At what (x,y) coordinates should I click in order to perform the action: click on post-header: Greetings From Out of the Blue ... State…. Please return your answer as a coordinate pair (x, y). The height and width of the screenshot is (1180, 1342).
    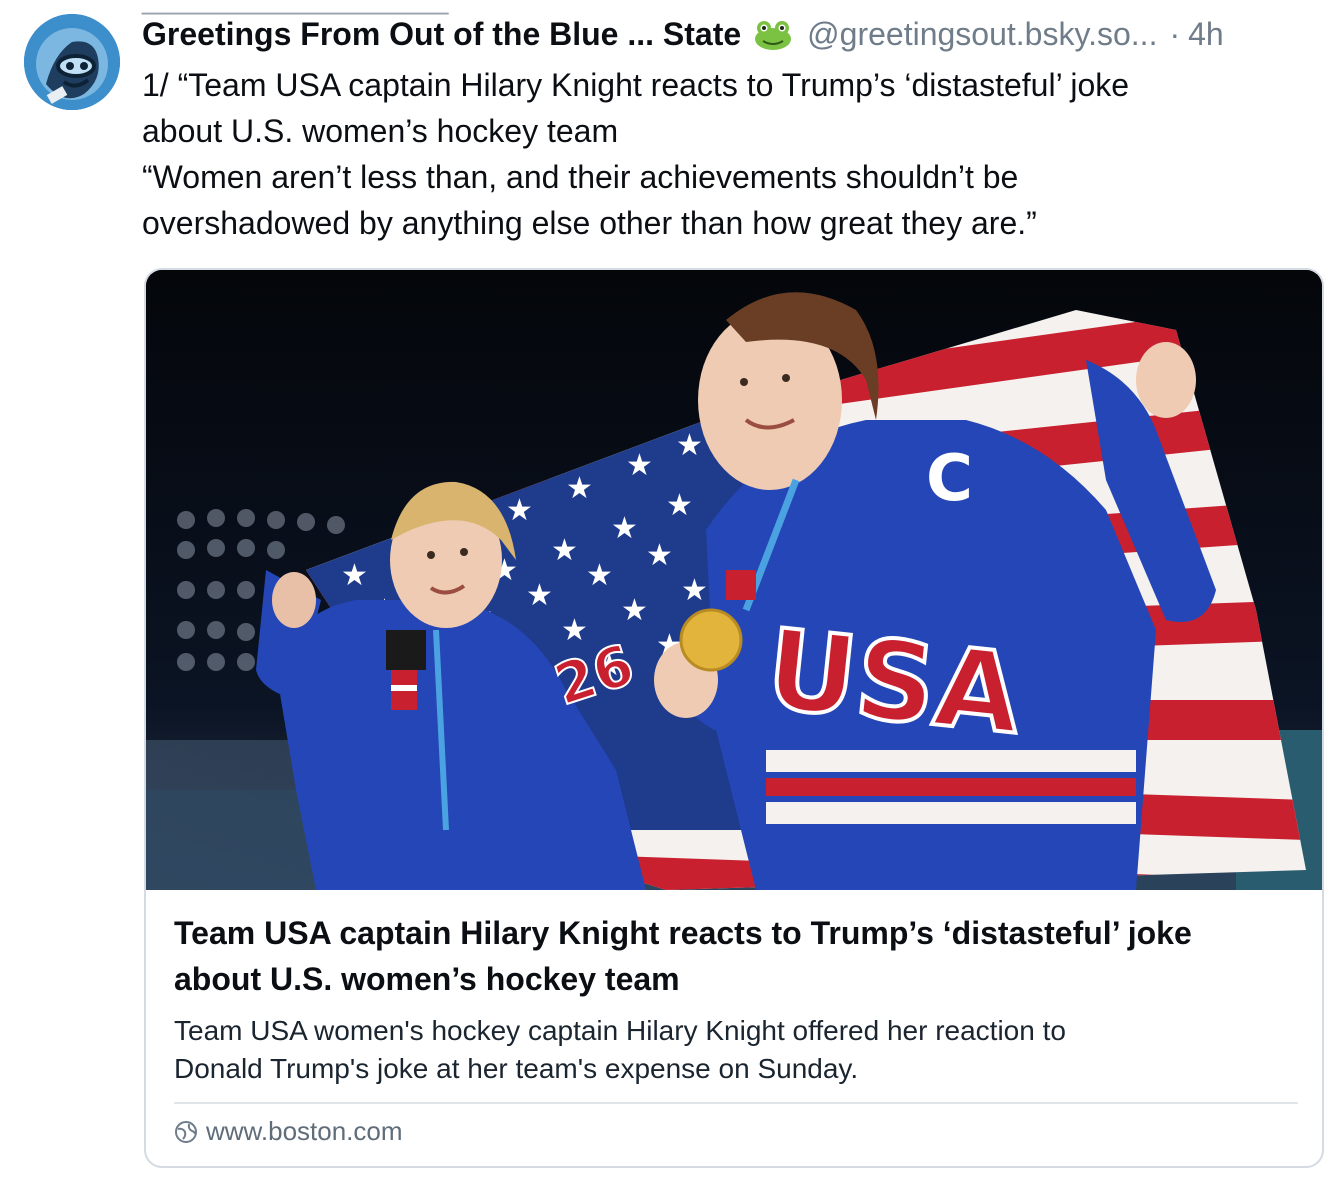
    Looking at the image, I should click on (737, 34).